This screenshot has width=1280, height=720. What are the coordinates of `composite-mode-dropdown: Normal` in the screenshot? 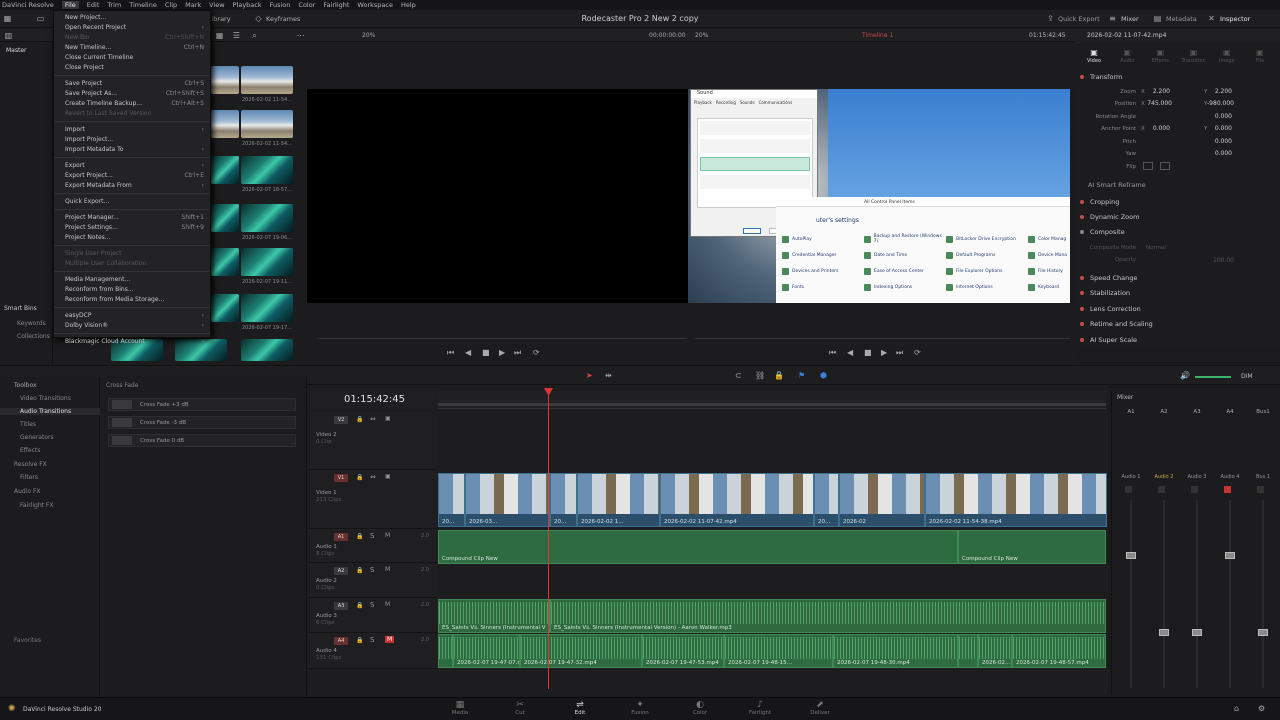 It's located at (1156, 248).